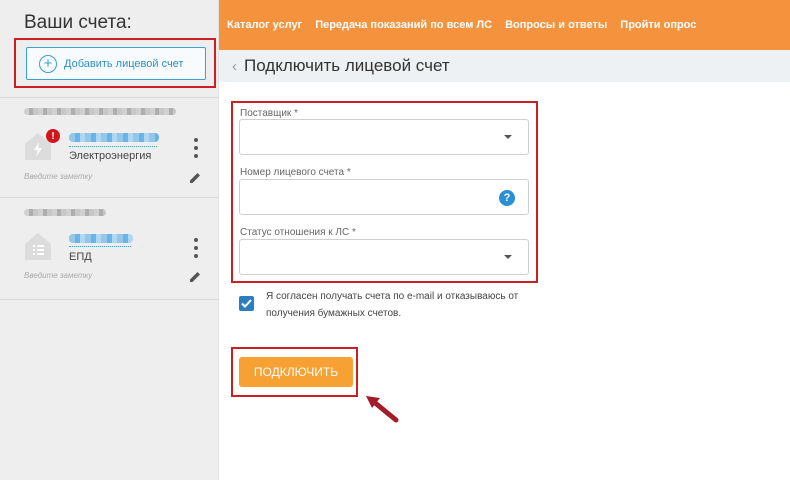 This screenshot has height=480, width=790. Describe the element at coordinates (658, 25) in the screenshot. I see `nav-link-survey: Пройти опрос` at that location.